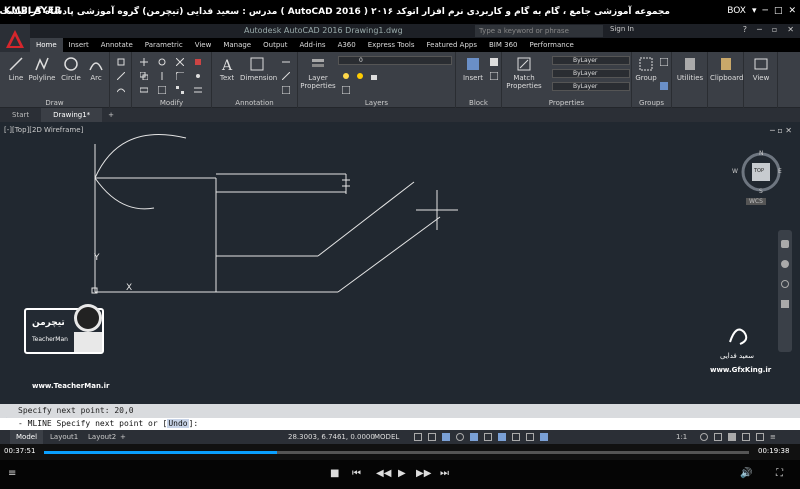 This screenshot has width=800, height=489. What do you see at coordinates (121, 90) in the screenshot?
I see `spline-icon` at bounding box center [121, 90].